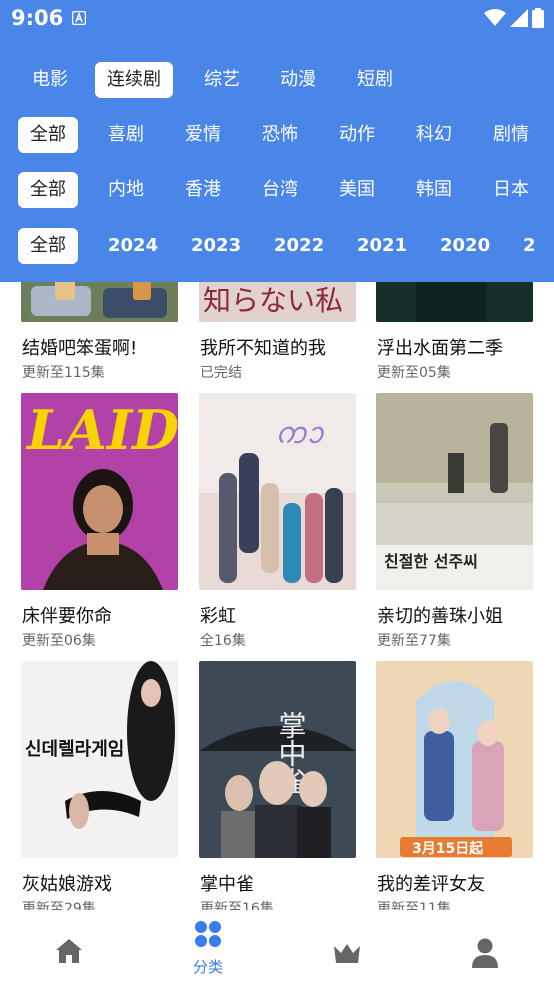 The image size is (554, 985). Describe the element at coordinates (237, 905) in the screenshot. I see `series-status: 更新至16集` at that location.